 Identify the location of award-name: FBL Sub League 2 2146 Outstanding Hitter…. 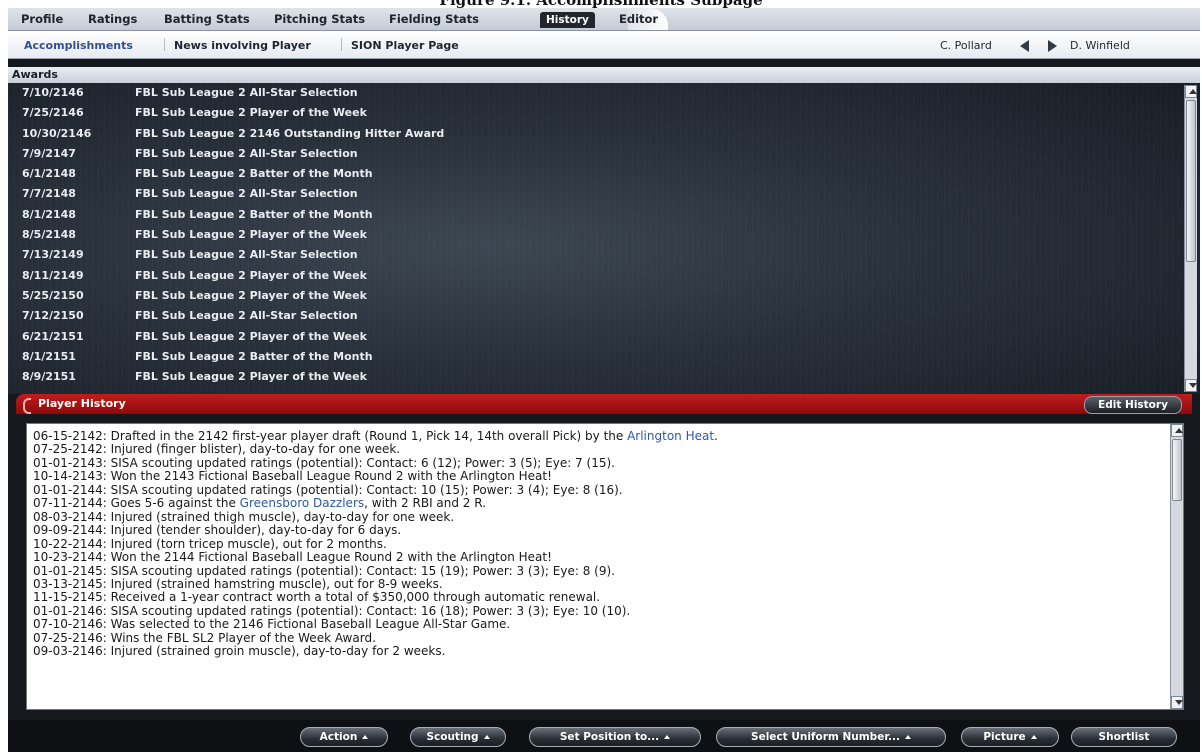
(290, 133).